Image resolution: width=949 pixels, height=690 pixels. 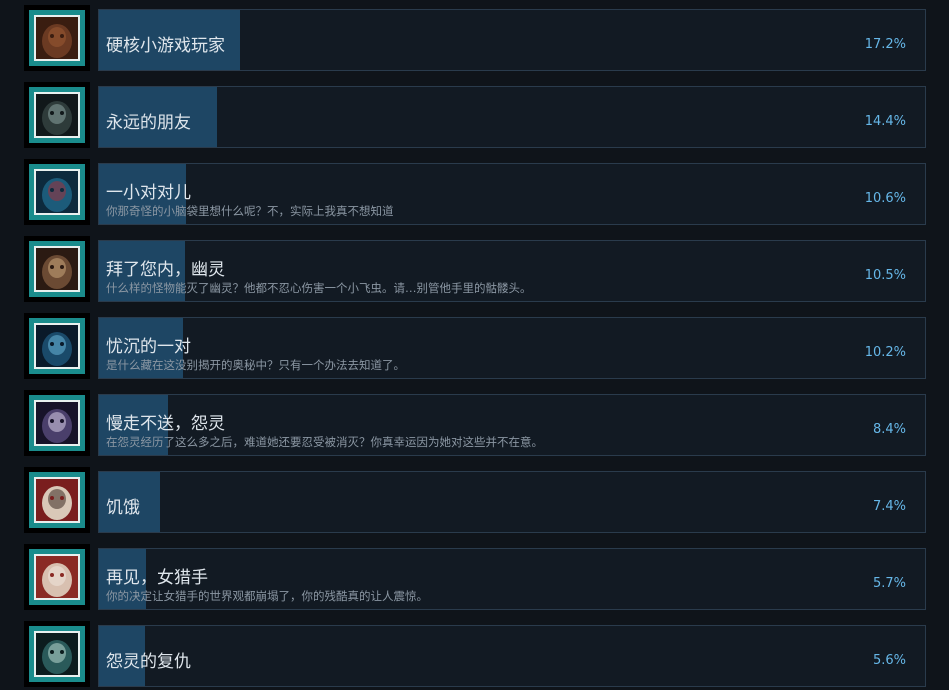 I want to click on unlock-percentage: 10.5%, so click(x=885, y=275).